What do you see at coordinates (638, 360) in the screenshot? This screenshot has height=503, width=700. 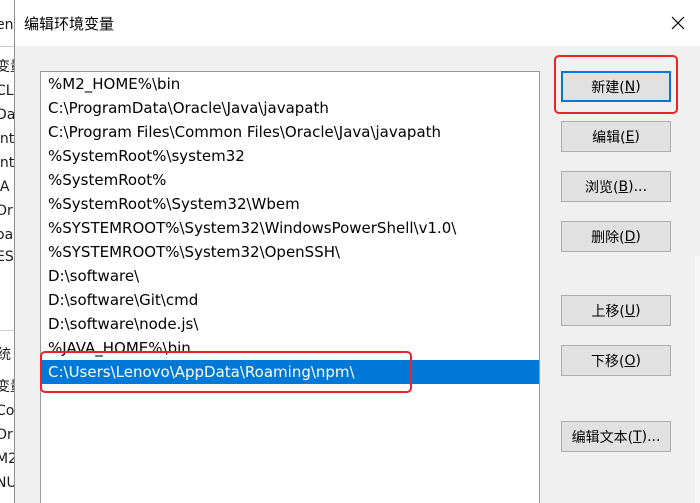 I see `move-down-button-end: )` at bounding box center [638, 360].